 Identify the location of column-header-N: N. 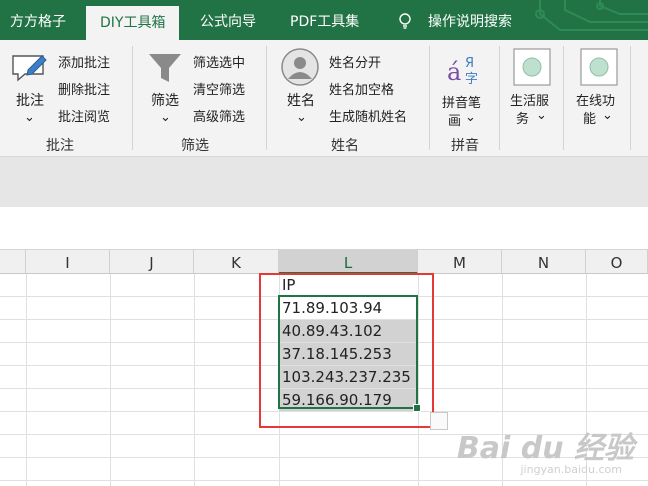
(544, 262).